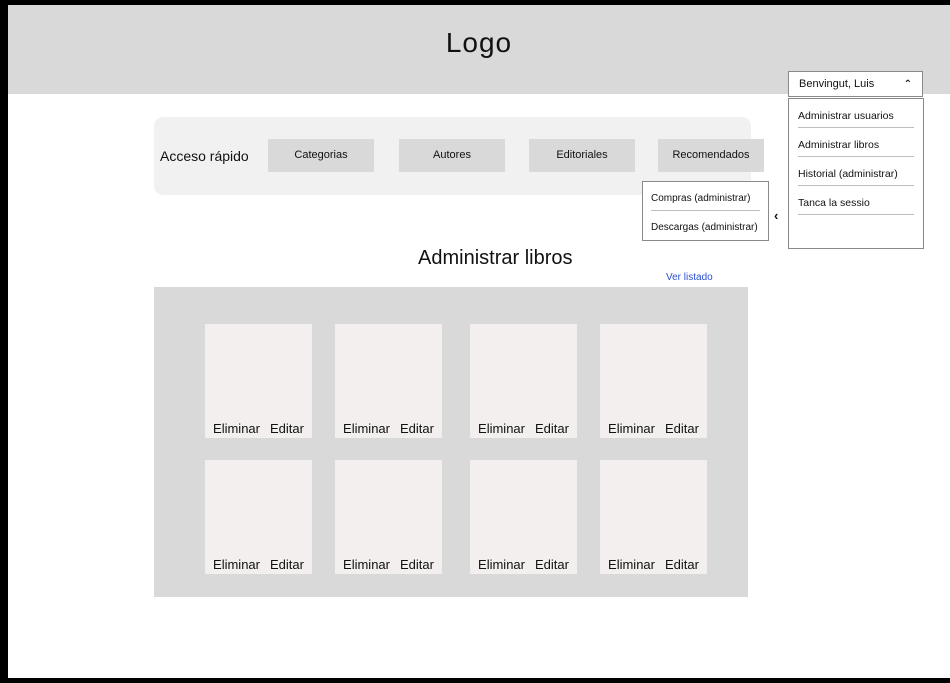  Describe the element at coordinates (711, 155) in the screenshot. I see `recommended-button: Recomendados` at that location.